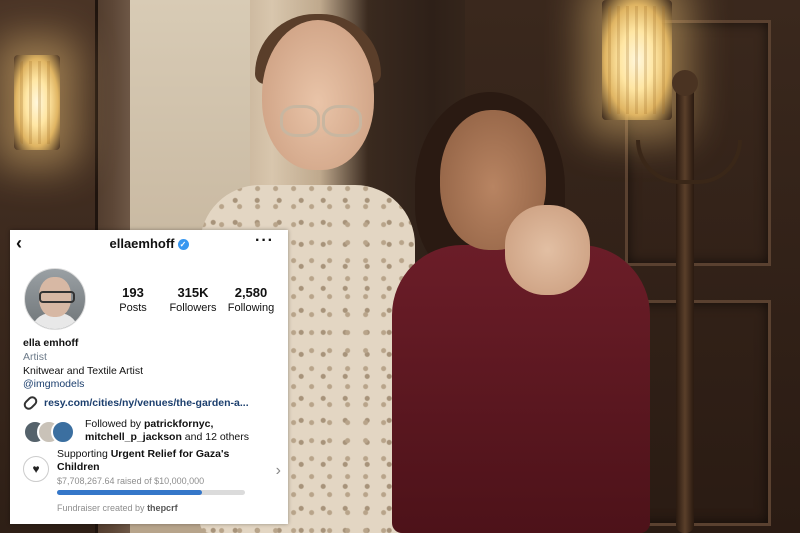  Describe the element at coordinates (162, 508) in the screenshot. I see `creator-link: thepcrf` at that location.